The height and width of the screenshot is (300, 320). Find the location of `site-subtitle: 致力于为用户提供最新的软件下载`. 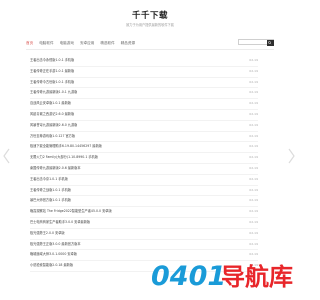

site-subtitle: 致力于为用户提供最新的软件下载 is located at coordinates (150, 25).